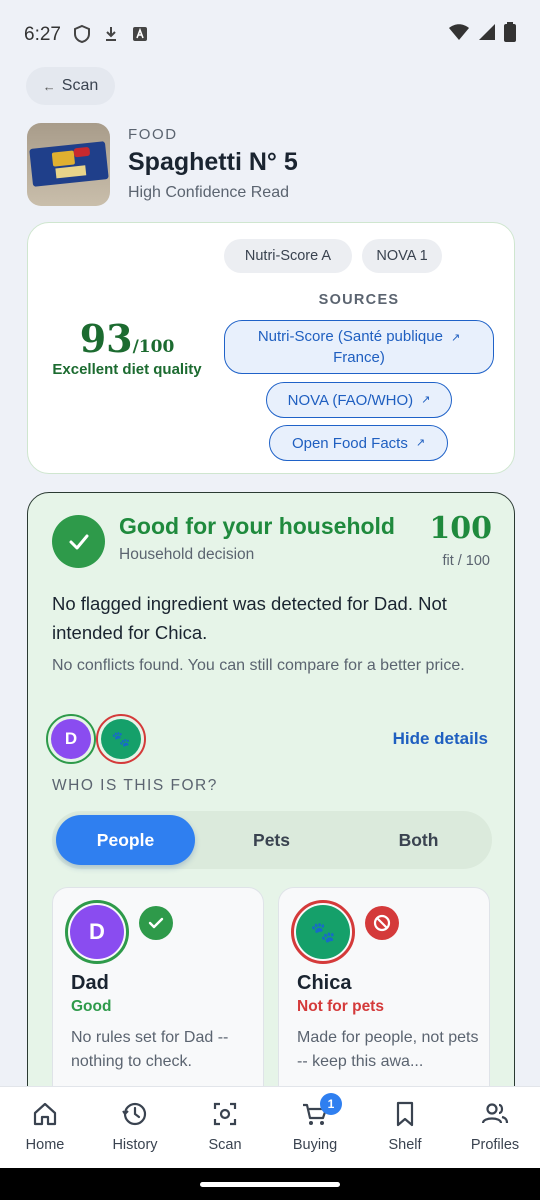 The height and width of the screenshot is (1200, 540). What do you see at coordinates (382, 923) in the screenshot?
I see `blocked-badge-icon` at bounding box center [382, 923].